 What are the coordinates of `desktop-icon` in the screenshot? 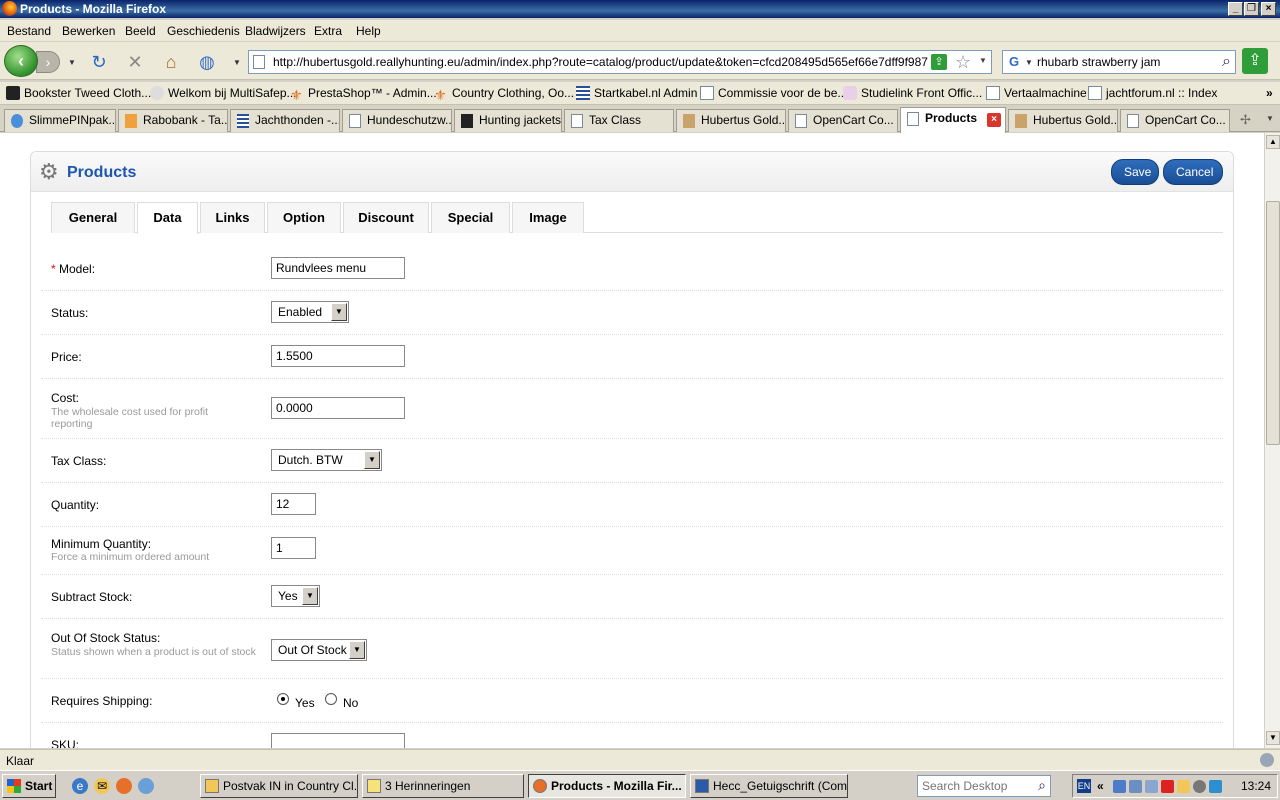 It's located at (146, 786).